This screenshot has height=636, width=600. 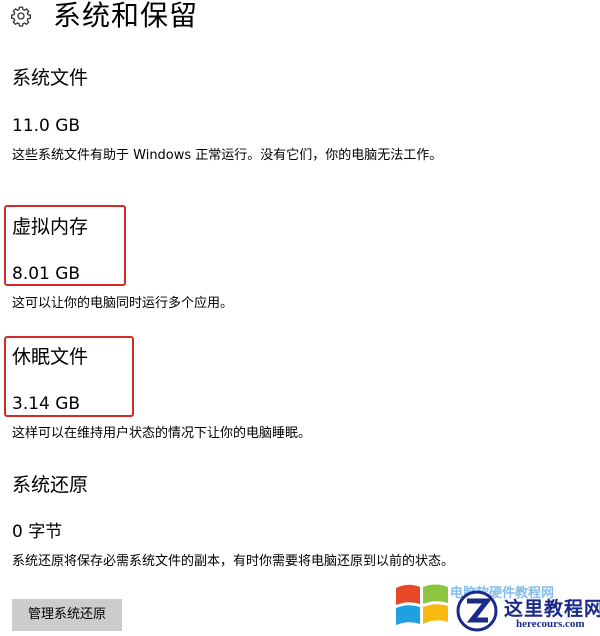 What do you see at coordinates (50, 485) in the screenshot?
I see `section-heading-system-restore: 系统还原` at bounding box center [50, 485].